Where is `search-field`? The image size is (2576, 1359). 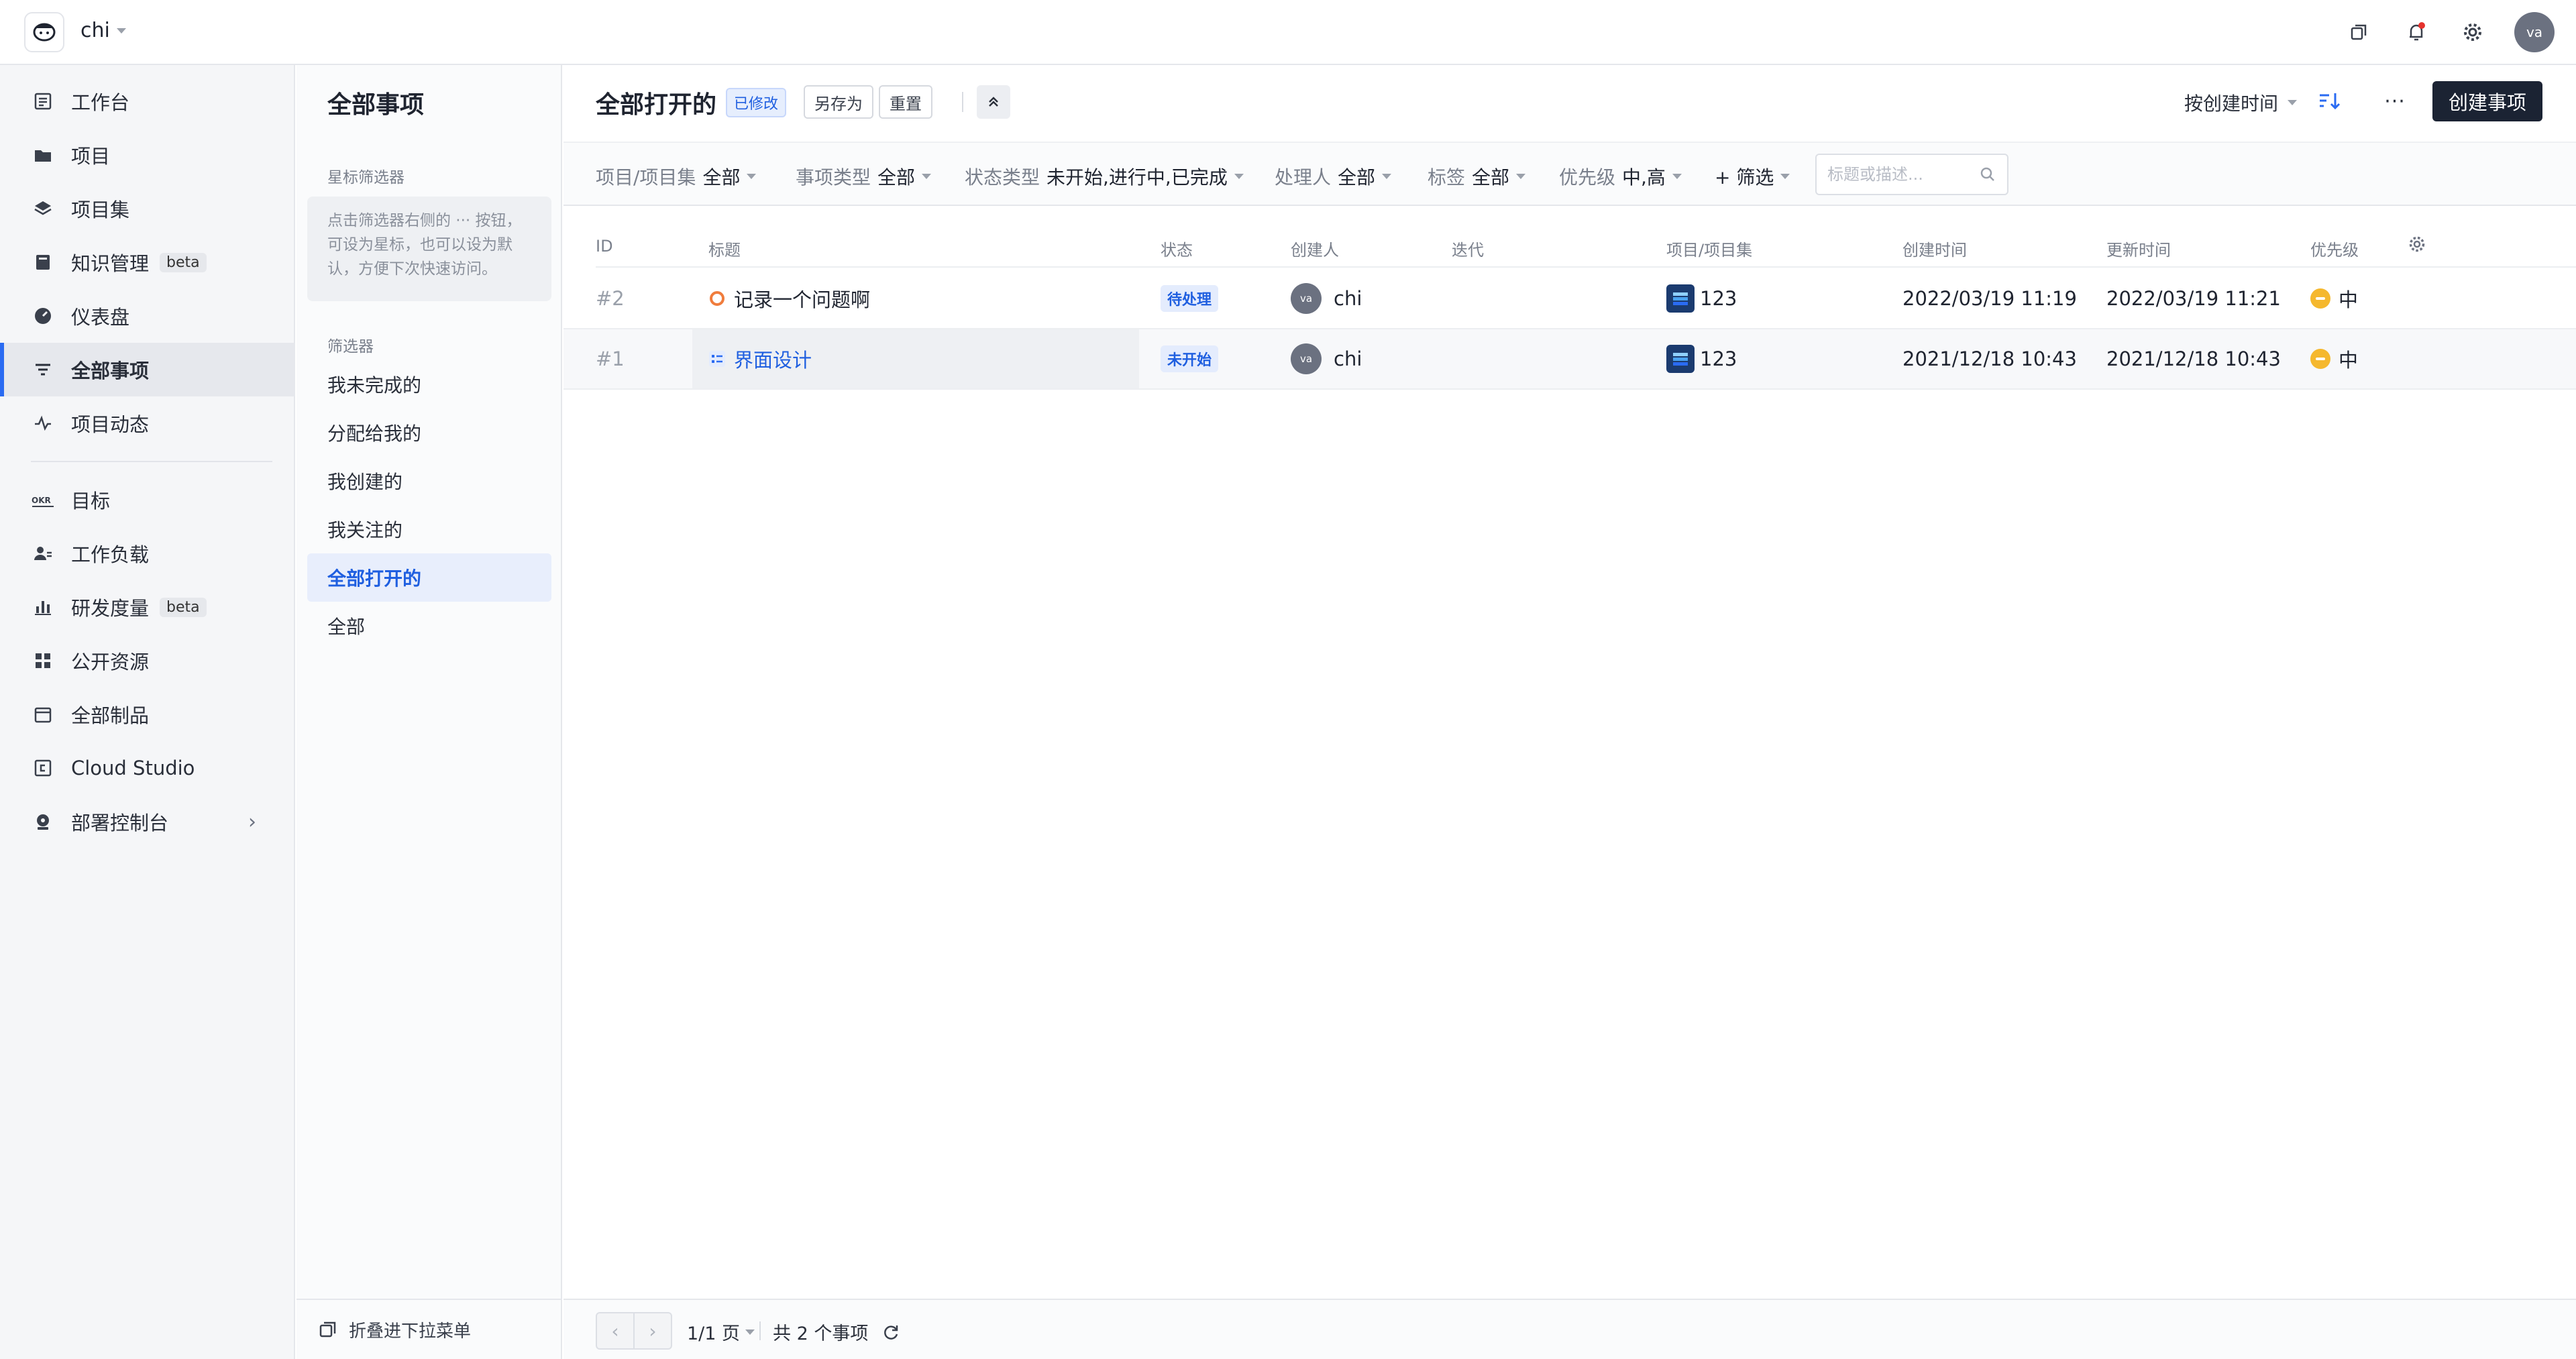
search-field is located at coordinates (1911, 174).